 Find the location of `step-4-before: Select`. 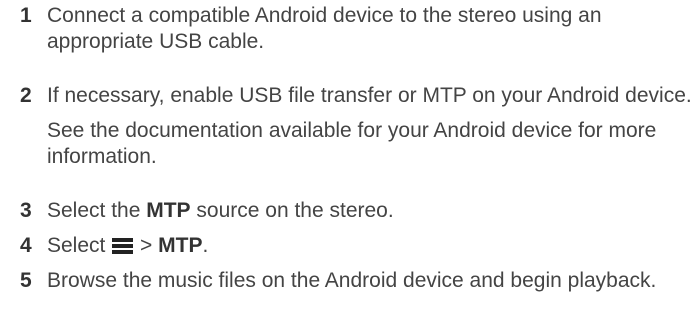

step-4-before: Select is located at coordinates (79, 245).